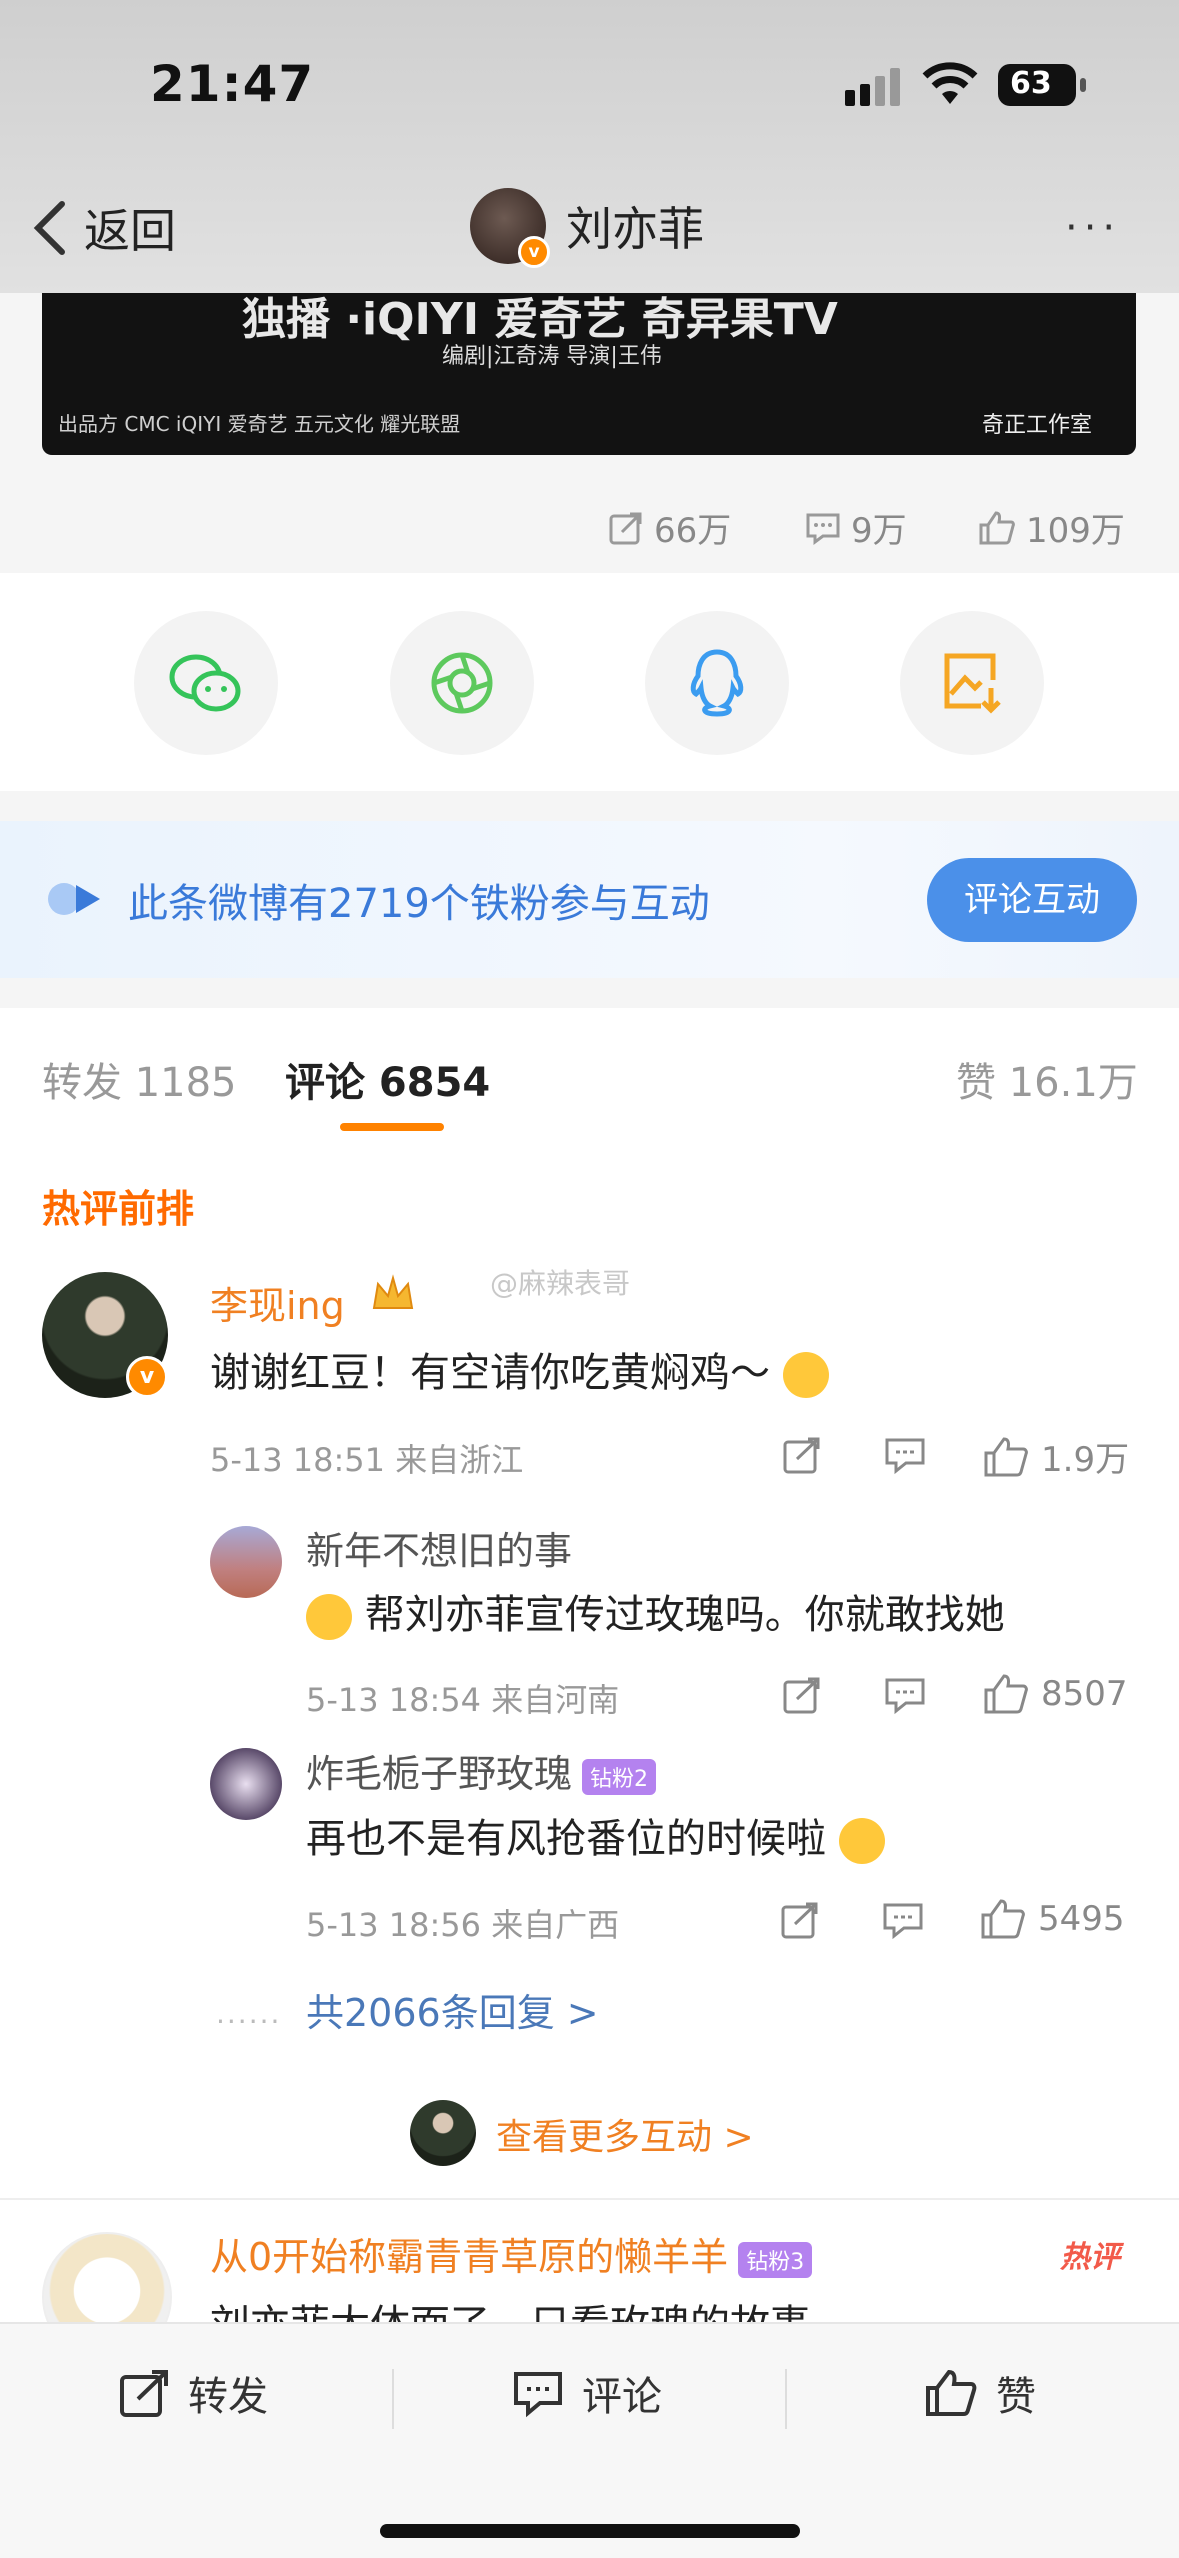  I want to click on comment-reply-button, so click(905, 1457).